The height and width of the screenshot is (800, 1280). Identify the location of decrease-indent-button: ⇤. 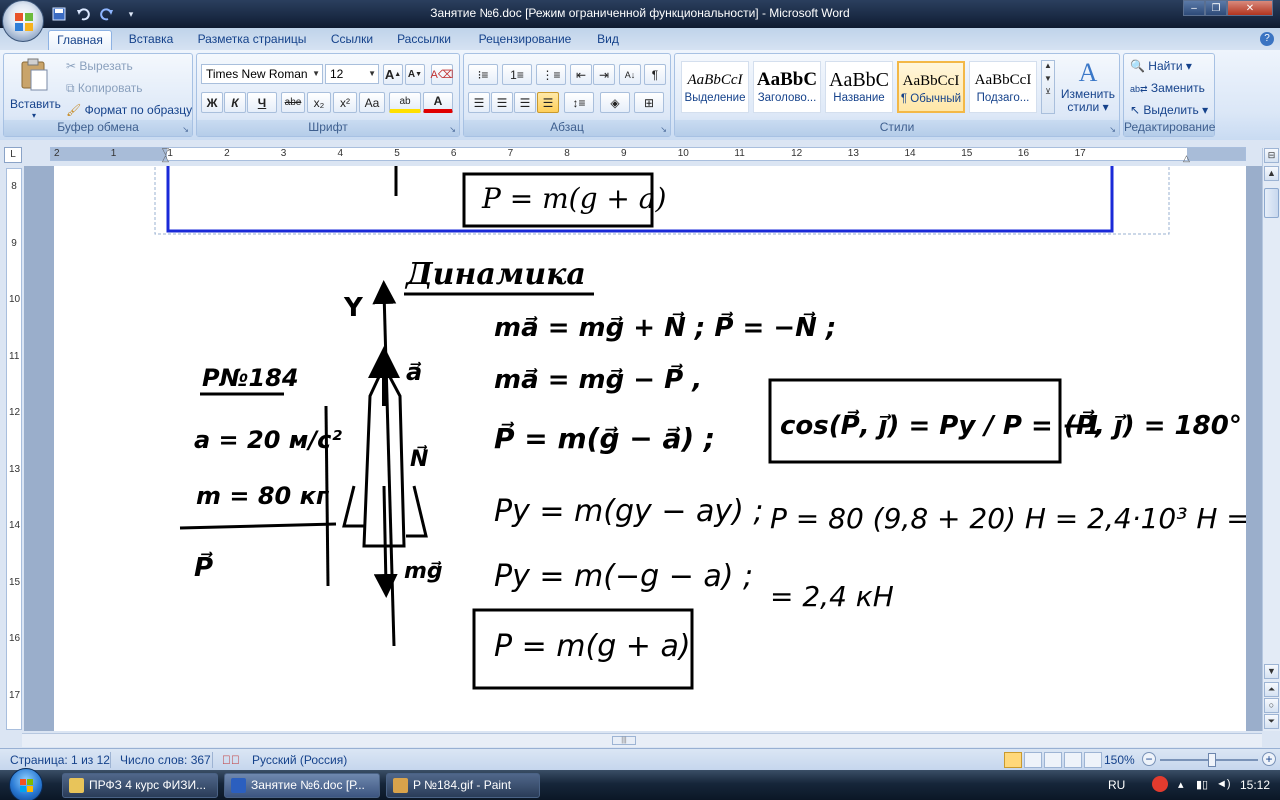
(581, 74).